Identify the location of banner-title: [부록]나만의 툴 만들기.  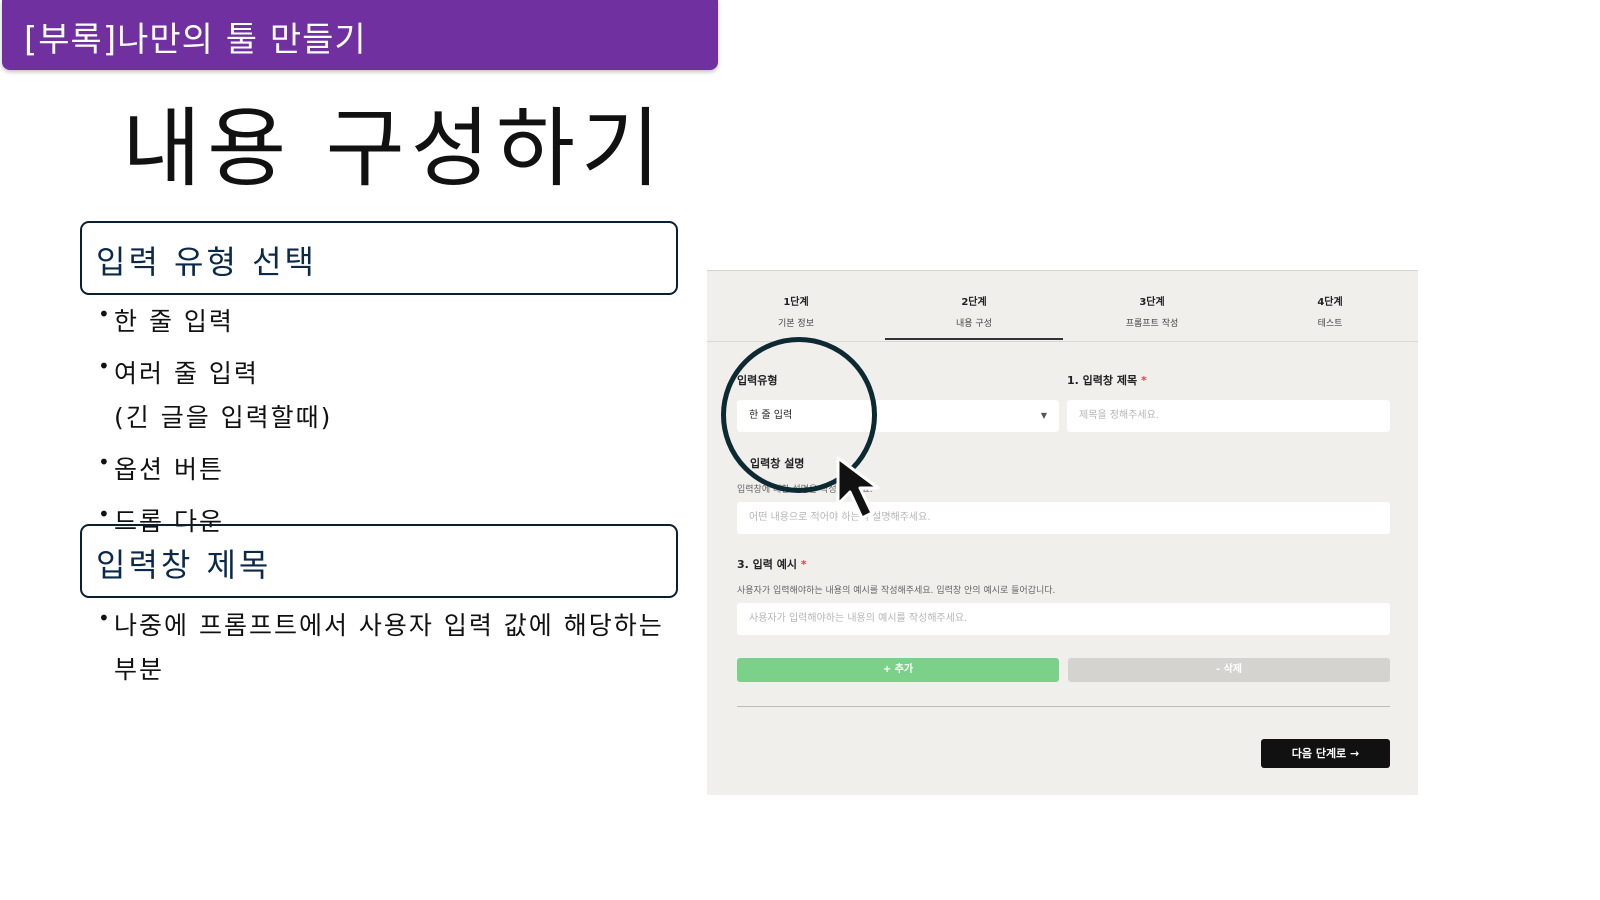
(195, 40).